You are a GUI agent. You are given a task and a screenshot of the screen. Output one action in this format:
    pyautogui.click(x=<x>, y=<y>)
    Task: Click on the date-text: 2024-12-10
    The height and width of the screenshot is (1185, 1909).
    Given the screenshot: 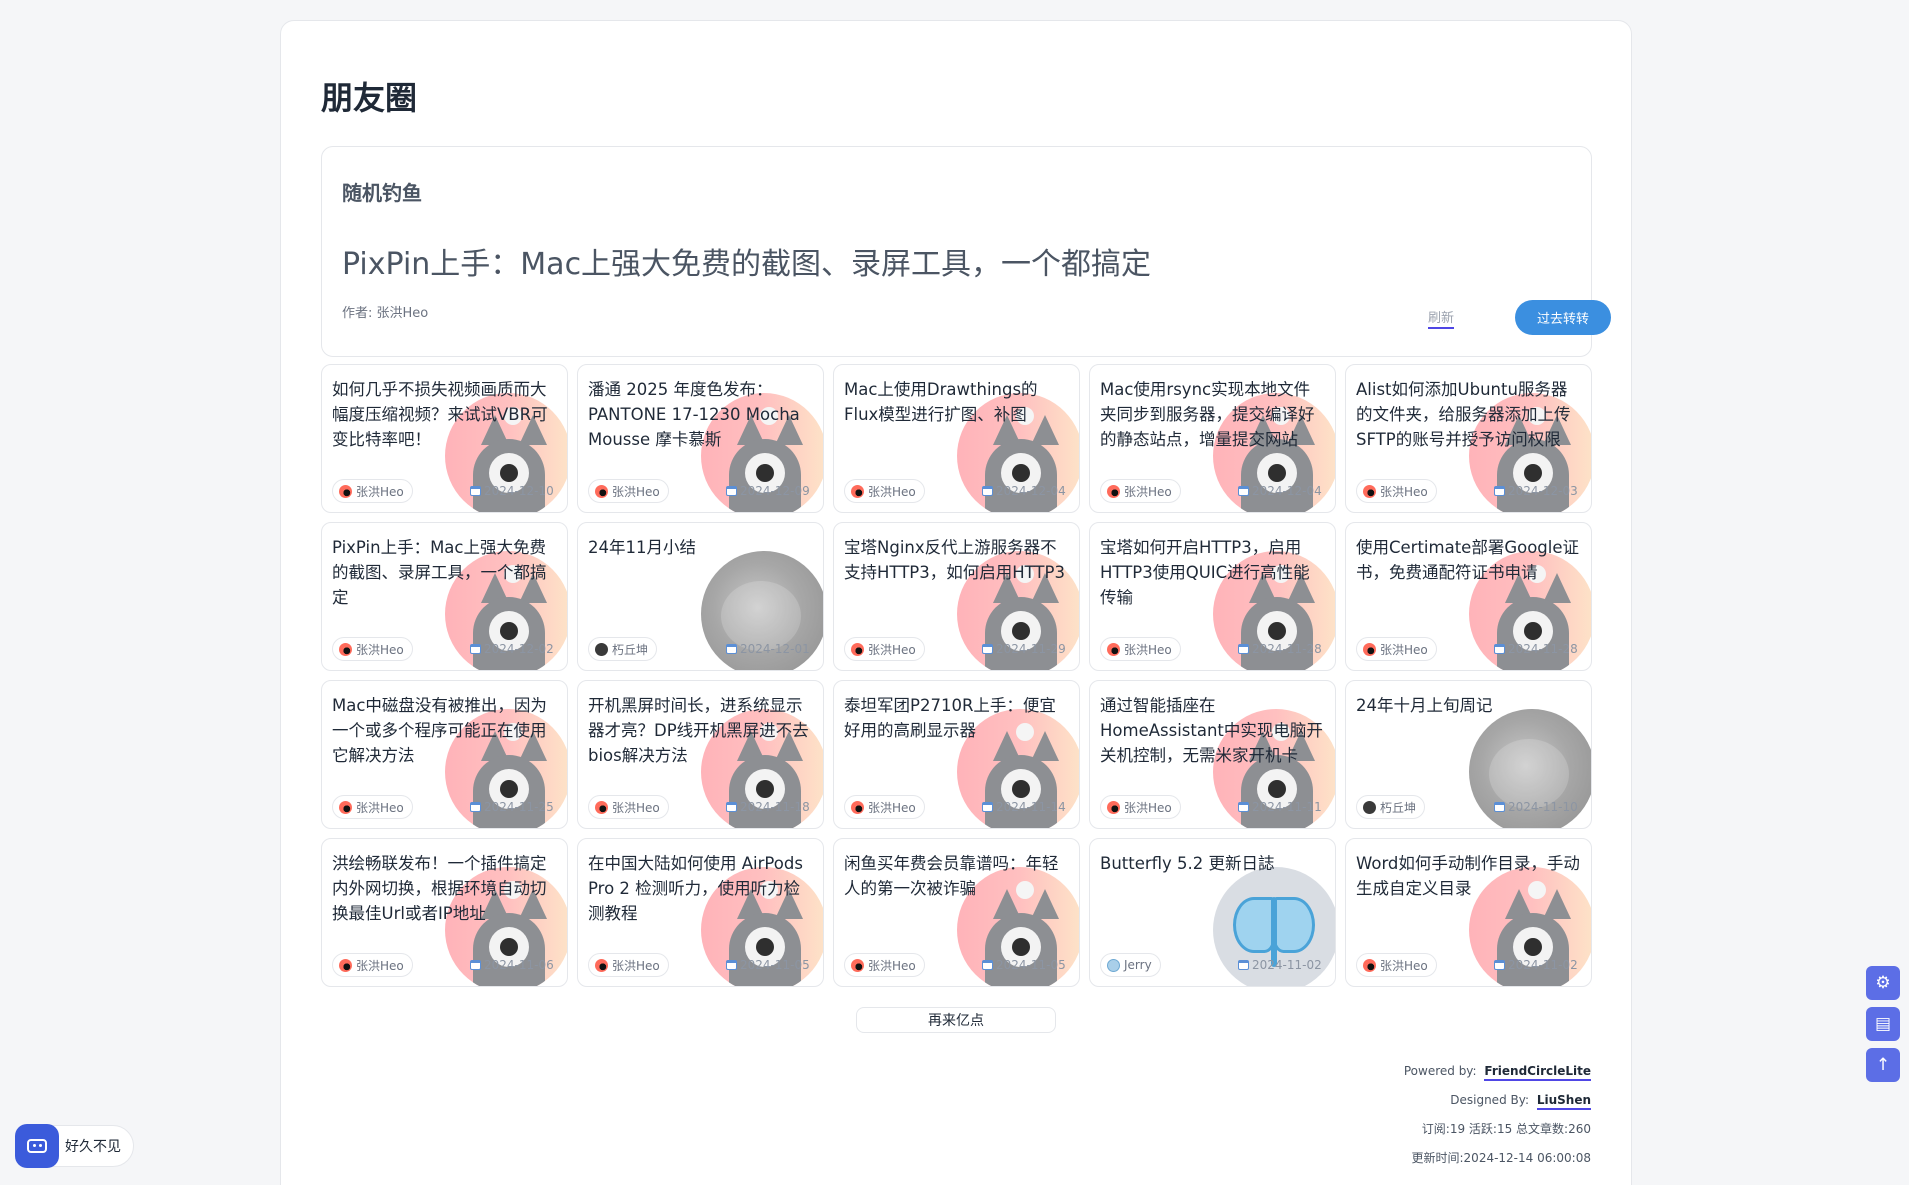 What is the action you would take?
    pyautogui.click(x=519, y=491)
    